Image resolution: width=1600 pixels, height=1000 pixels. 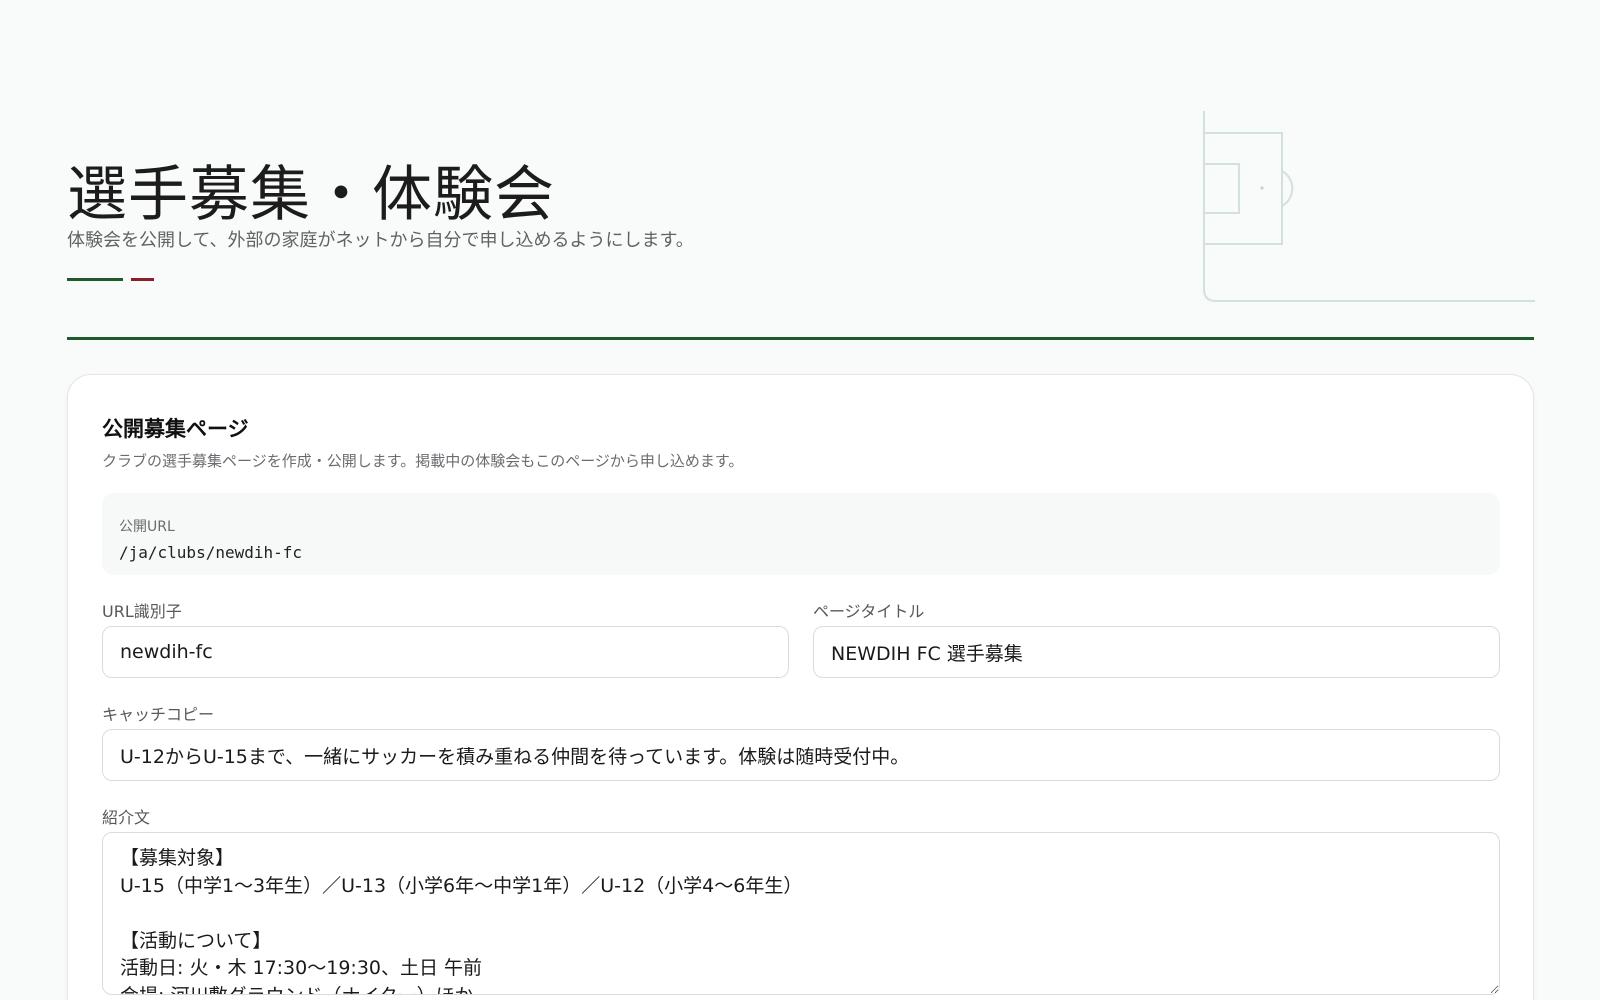 What do you see at coordinates (147, 527) in the screenshot?
I see `public-url-label: 公開URL` at bounding box center [147, 527].